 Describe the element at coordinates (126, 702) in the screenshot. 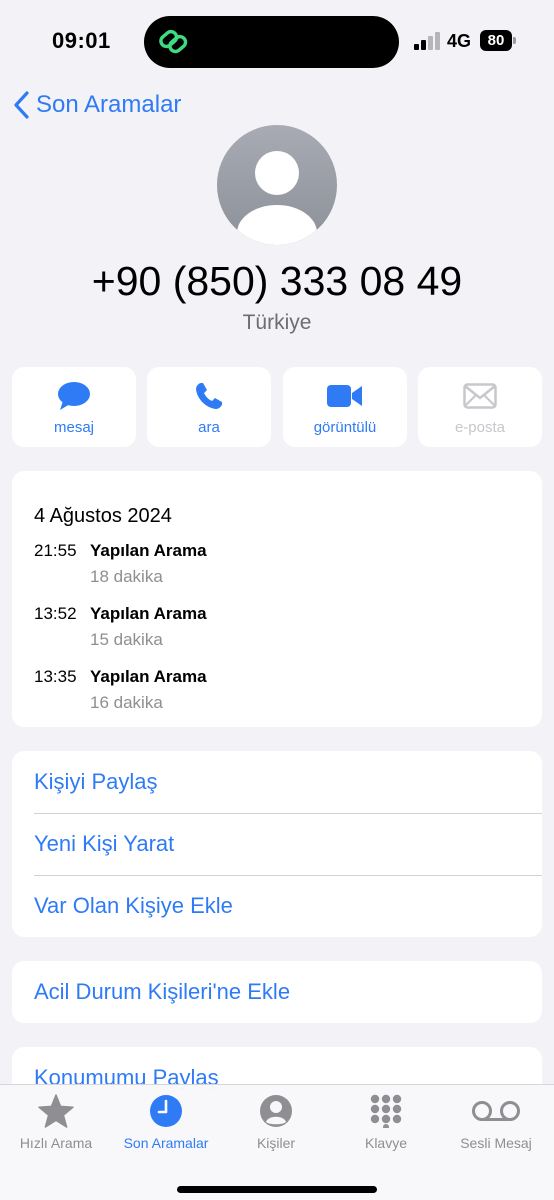

I see `call-duration: 16 dakika` at that location.